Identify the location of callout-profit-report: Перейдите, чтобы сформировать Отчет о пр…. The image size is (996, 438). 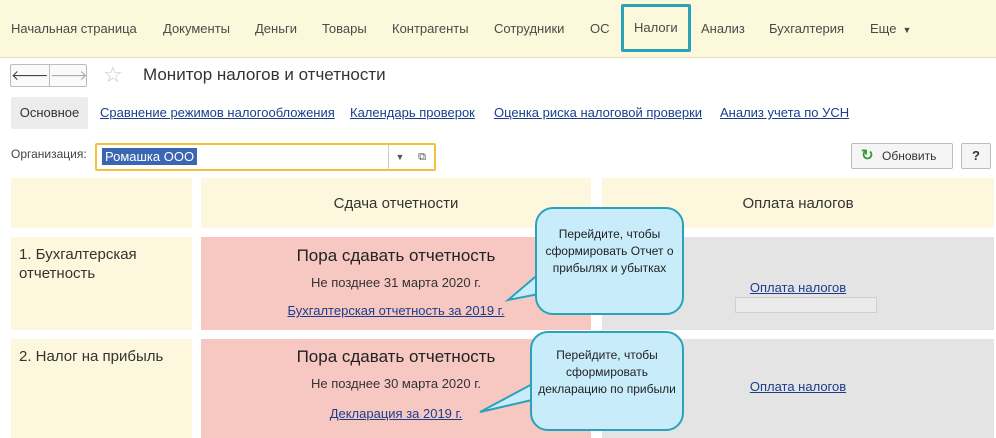
(609, 261).